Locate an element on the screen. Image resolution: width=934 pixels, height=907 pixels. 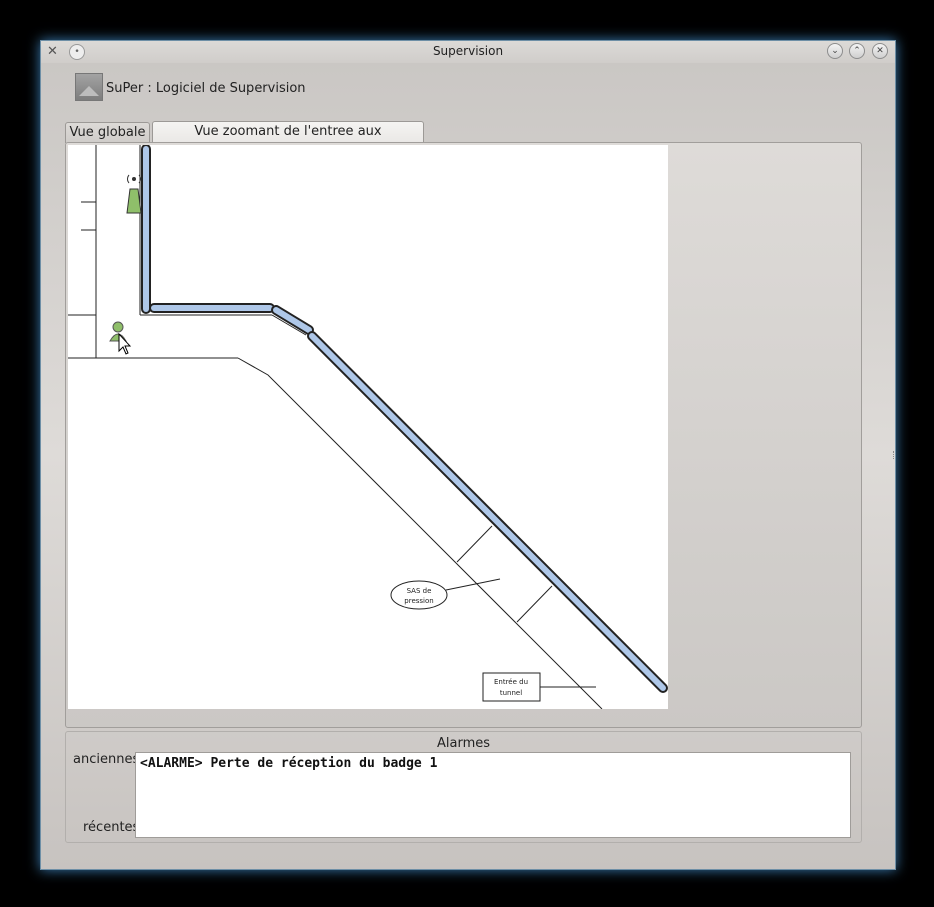
title-bar: ✕ • Supervision ⌄ ⌃ ✕ is located at coordinates (468, 52).